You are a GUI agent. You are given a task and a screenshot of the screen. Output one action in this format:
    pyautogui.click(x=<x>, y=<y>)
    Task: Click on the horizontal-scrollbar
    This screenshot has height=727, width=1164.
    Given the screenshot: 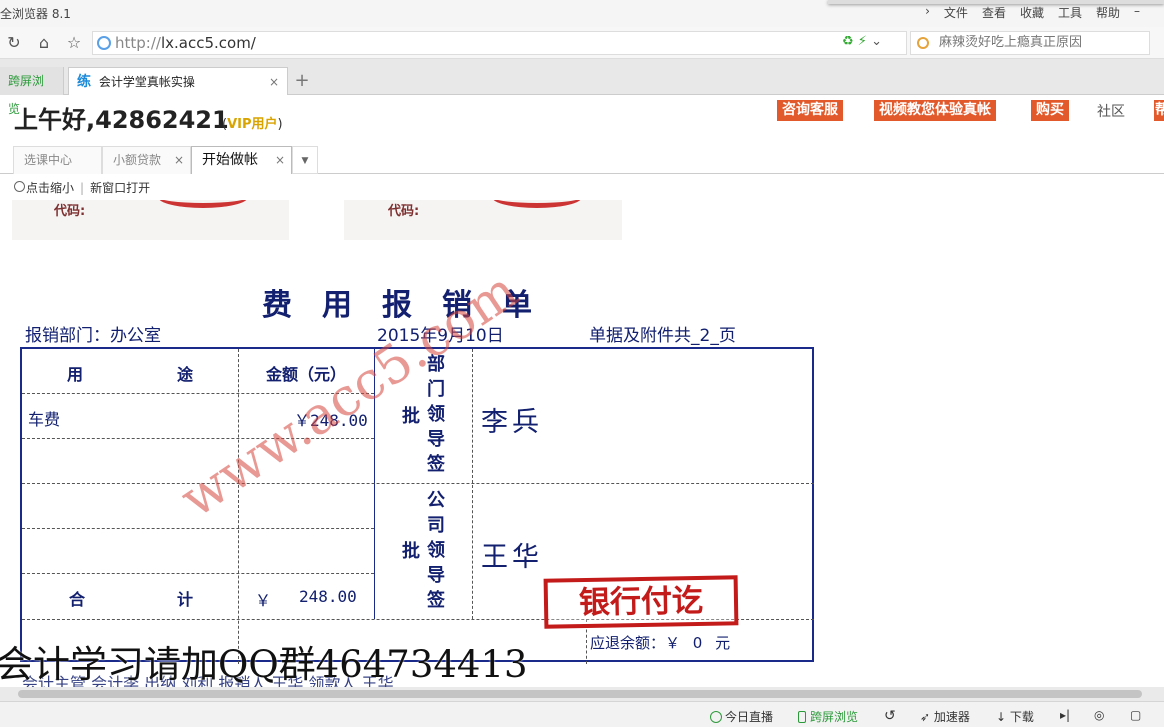 What is the action you would take?
    pyautogui.click(x=582, y=694)
    